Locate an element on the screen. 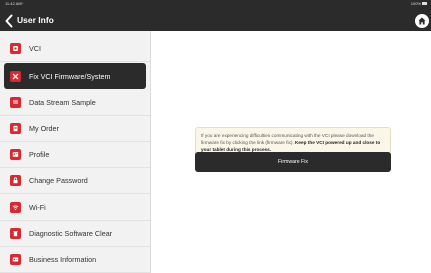 The image size is (431, 273). sidebar-item-business-information: Business Information is located at coordinates (75, 260).